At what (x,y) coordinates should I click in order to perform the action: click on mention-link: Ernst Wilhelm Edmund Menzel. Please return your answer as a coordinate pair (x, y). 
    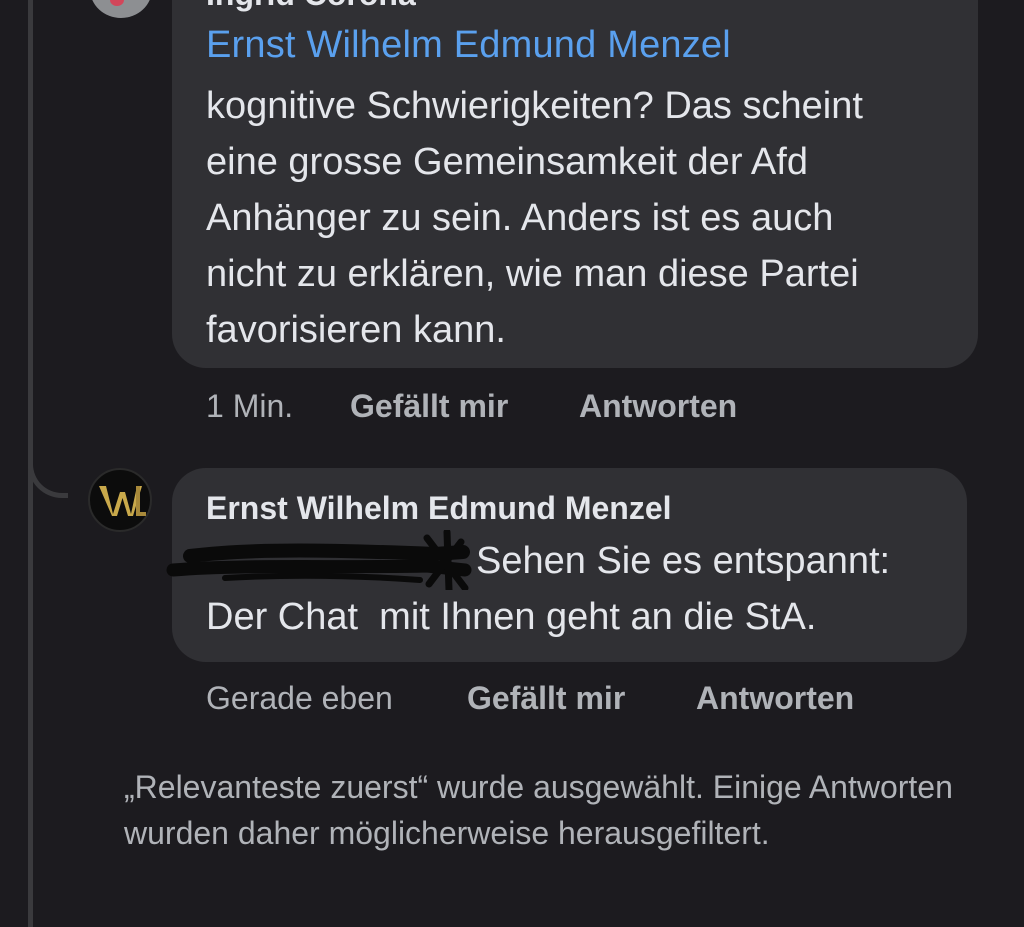
    Looking at the image, I should click on (468, 45).